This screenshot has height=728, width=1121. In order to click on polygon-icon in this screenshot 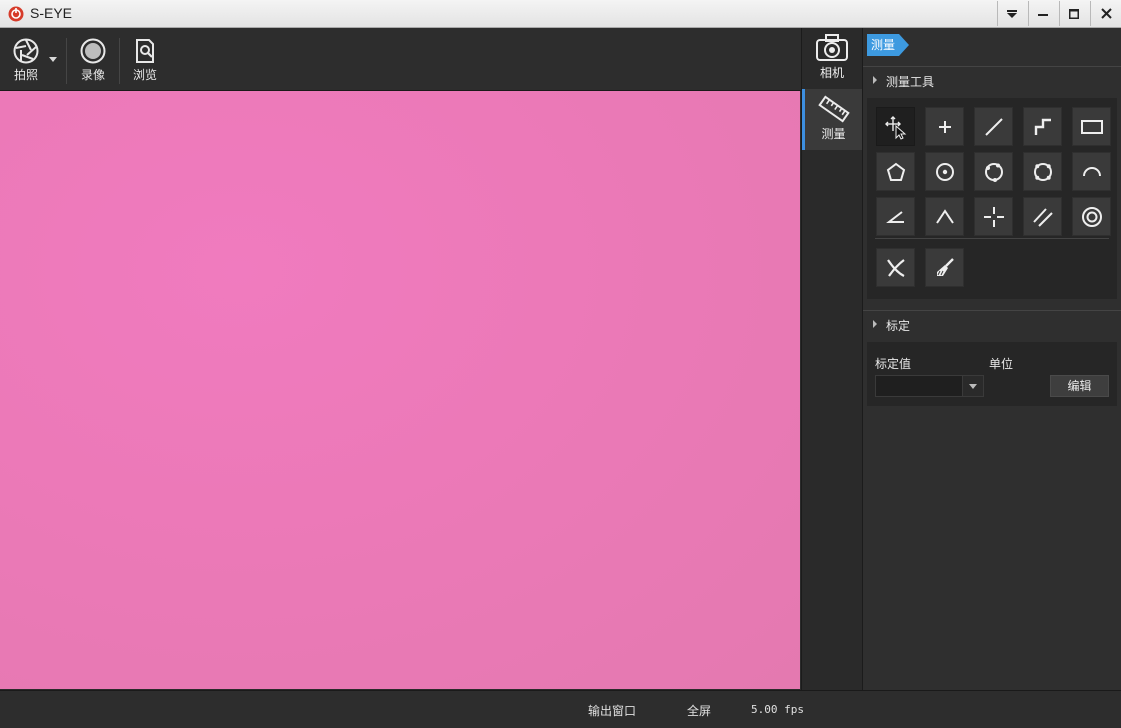, I will do `click(895, 171)`.